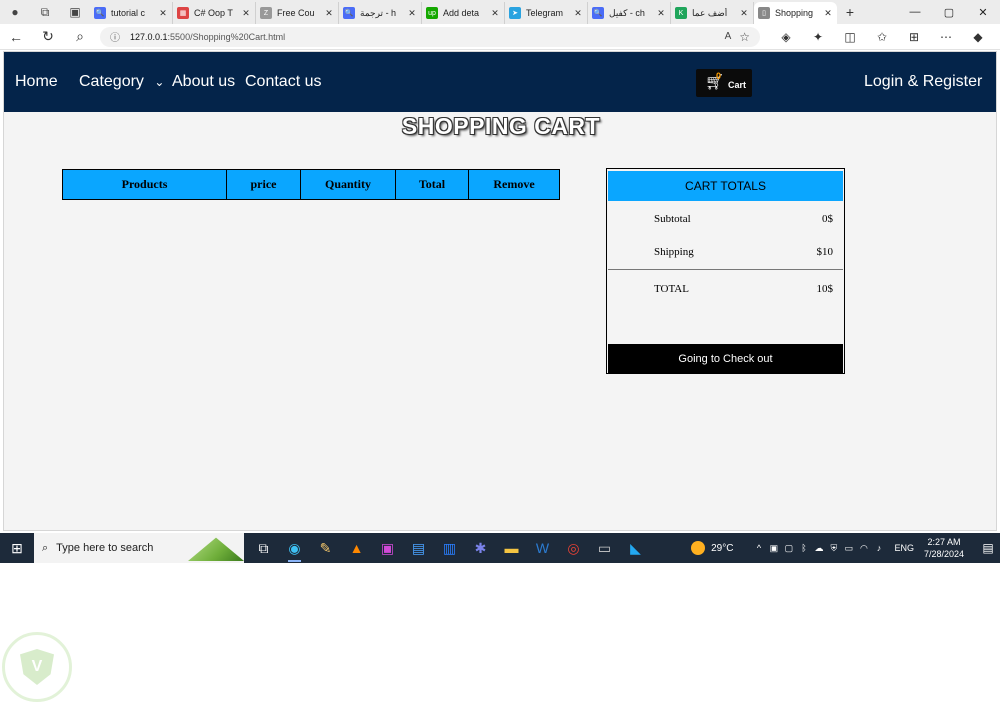 The height and width of the screenshot is (703, 1000). I want to click on shipping-value: $10, so click(825, 252).